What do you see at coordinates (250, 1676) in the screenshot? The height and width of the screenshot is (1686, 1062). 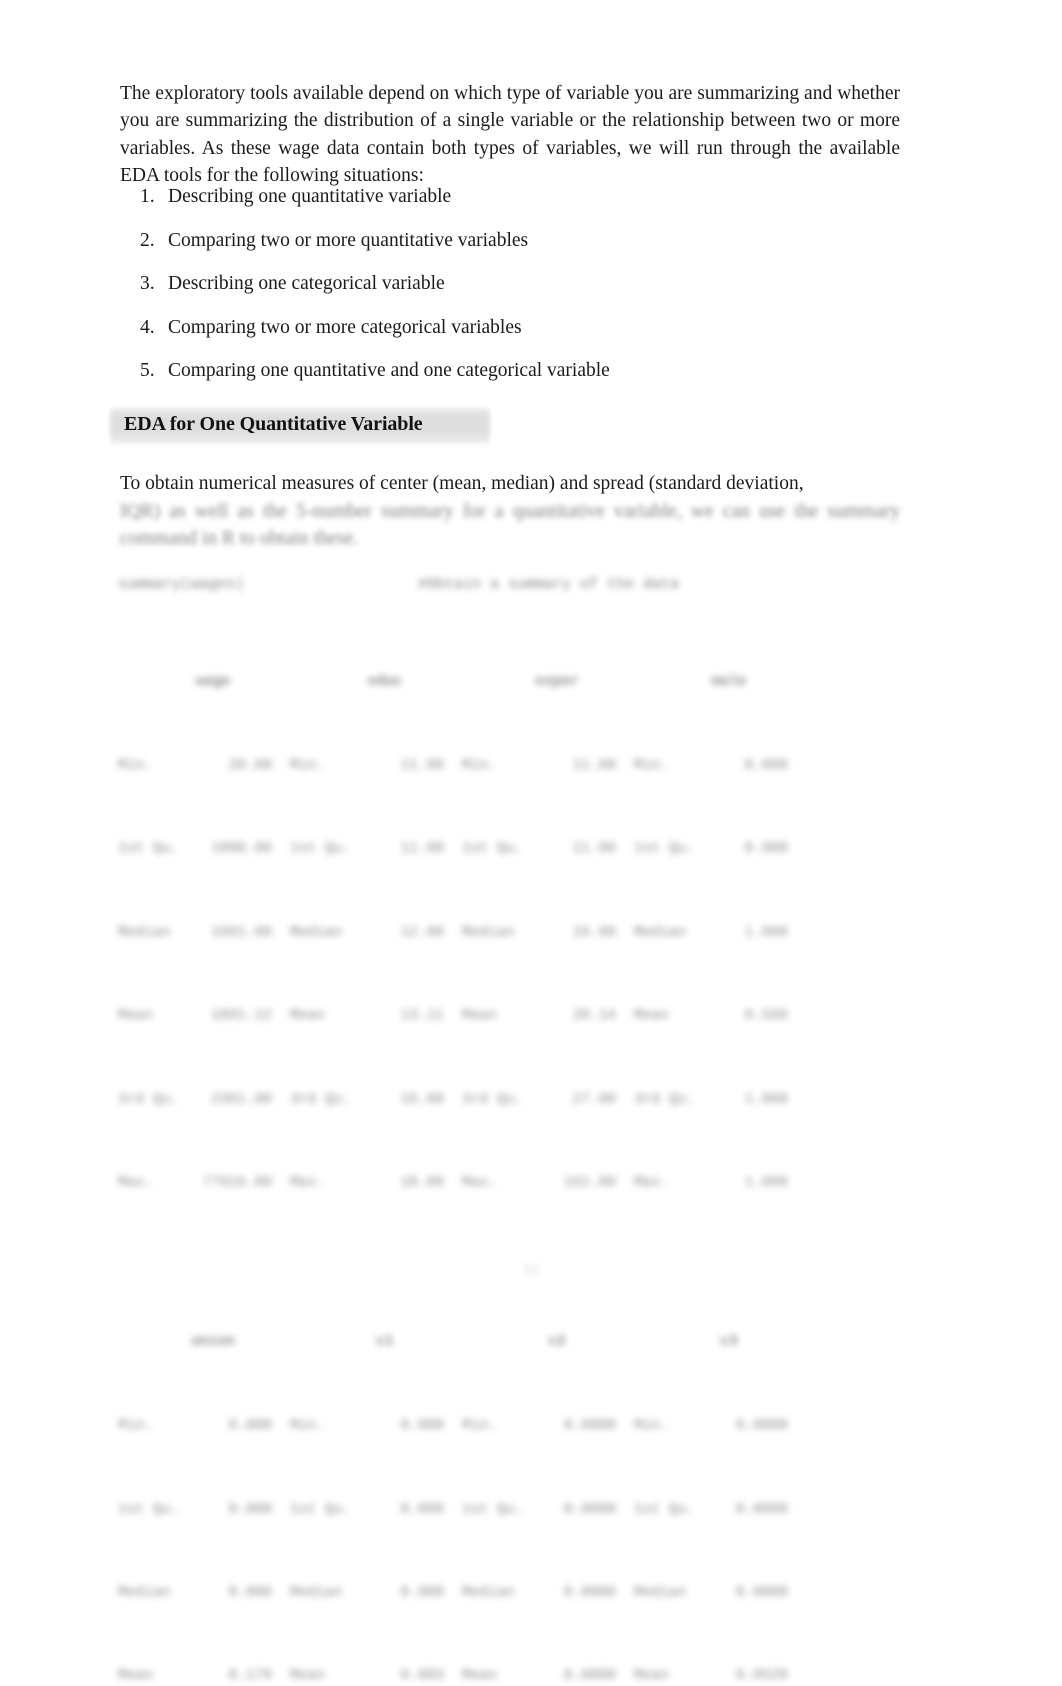 I see `summary-row-value: 0.179` at bounding box center [250, 1676].